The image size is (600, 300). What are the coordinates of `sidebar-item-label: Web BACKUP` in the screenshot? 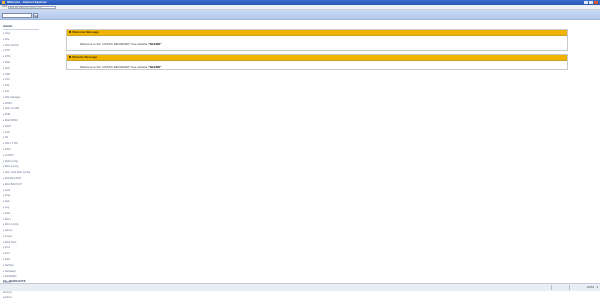 It's located at (13, 184).